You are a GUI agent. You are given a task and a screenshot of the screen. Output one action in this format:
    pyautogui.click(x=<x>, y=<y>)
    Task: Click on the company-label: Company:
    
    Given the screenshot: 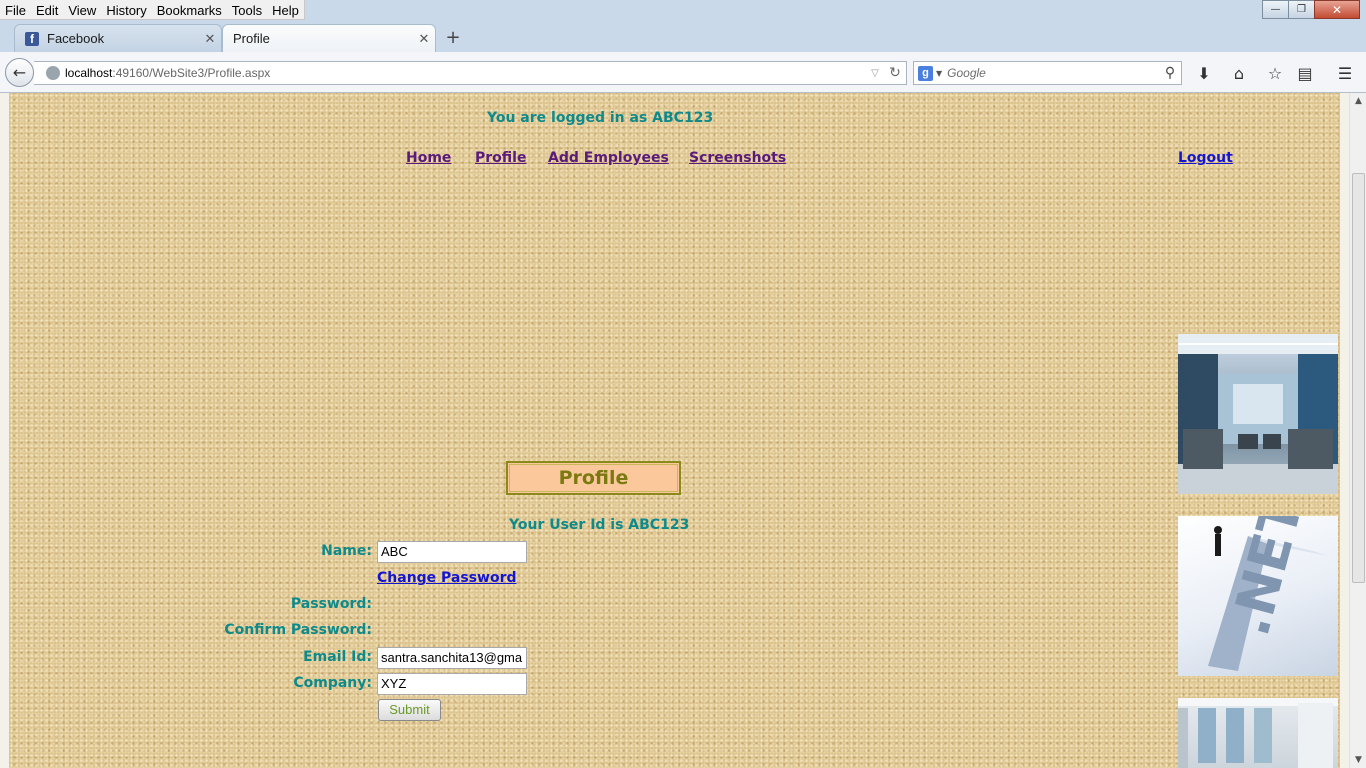 What is the action you would take?
    pyautogui.click(x=332, y=683)
    